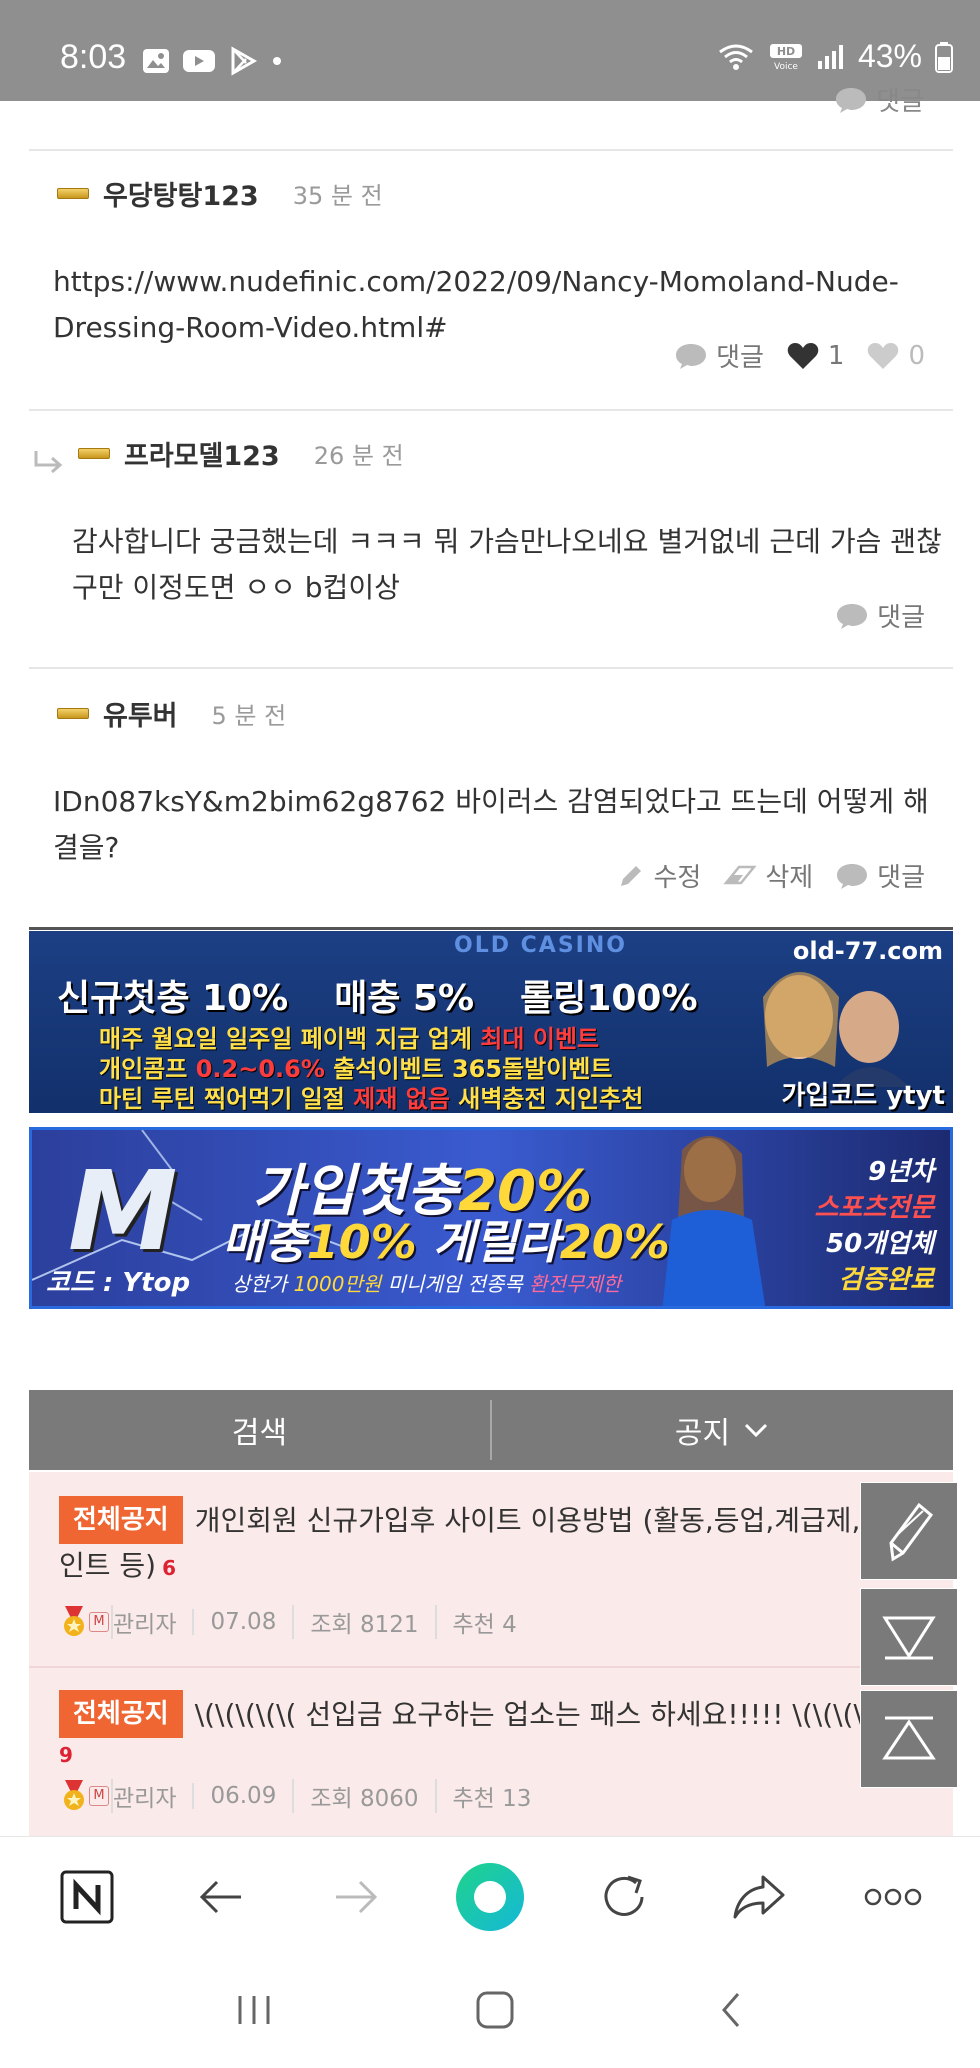 The image size is (980, 2068). I want to click on notice-dropdown: 공지, so click(722, 1430).